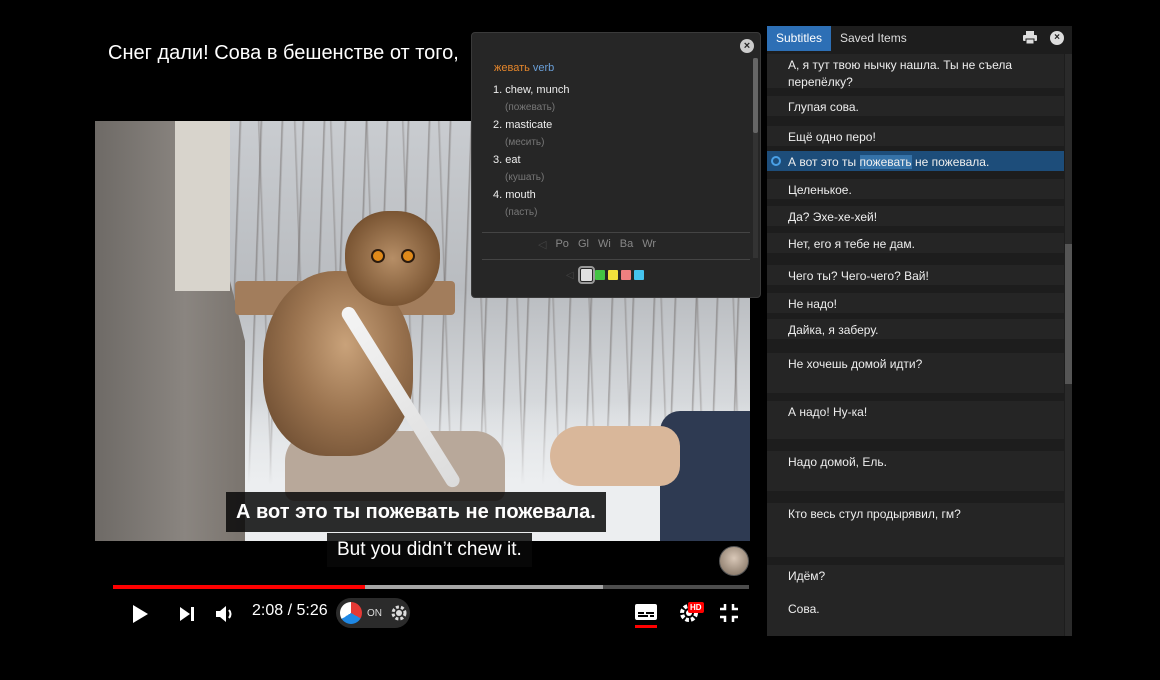 The image size is (1160, 680). What do you see at coordinates (626, 244) in the screenshot?
I see `source-ba: Ba` at bounding box center [626, 244].